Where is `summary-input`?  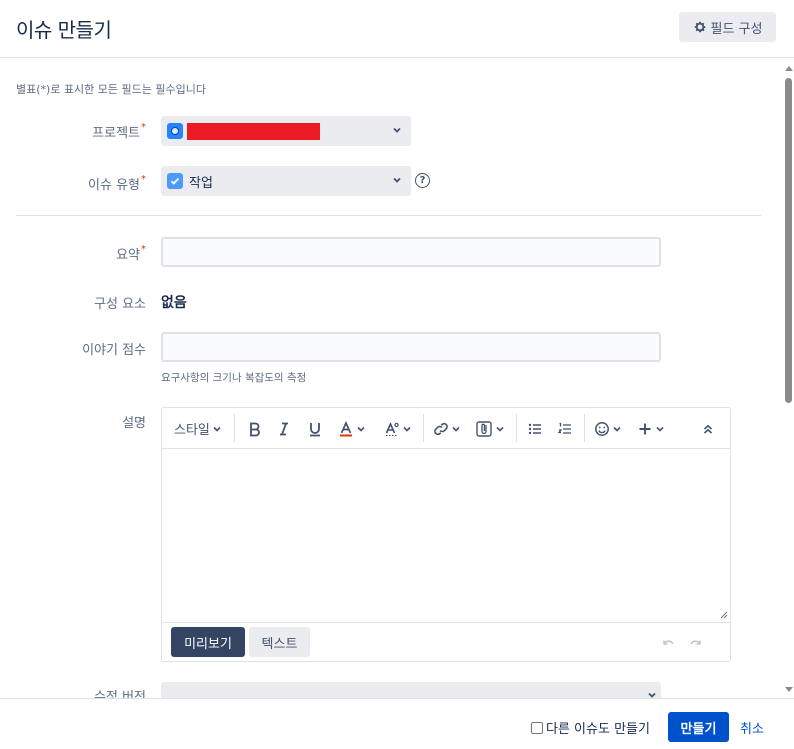
summary-input is located at coordinates (411, 252).